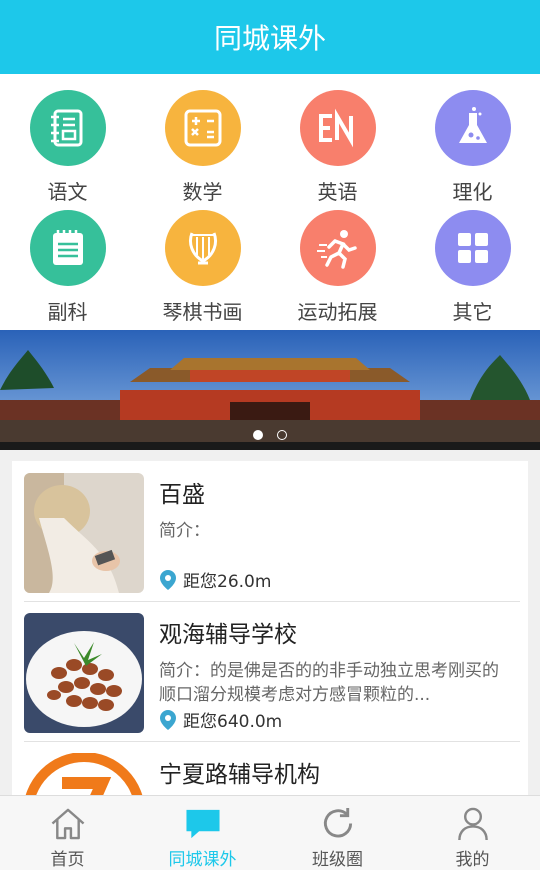  What do you see at coordinates (233, 722) in the screenshot?
I see `distance-text: 距您640.0m` at bounding box center [233, 722].